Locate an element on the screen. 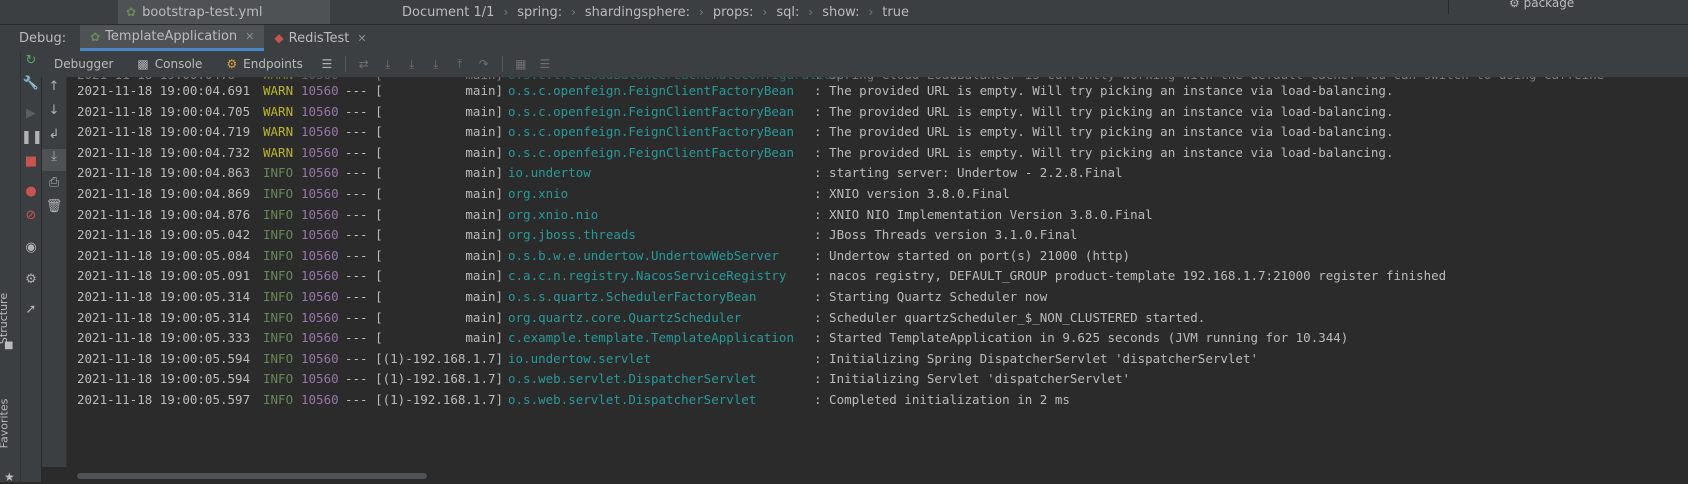 Image resolution: width=1688 pixels, height=484 pixels. tab-debugger: Debugger is located at coordinates (83, 64).